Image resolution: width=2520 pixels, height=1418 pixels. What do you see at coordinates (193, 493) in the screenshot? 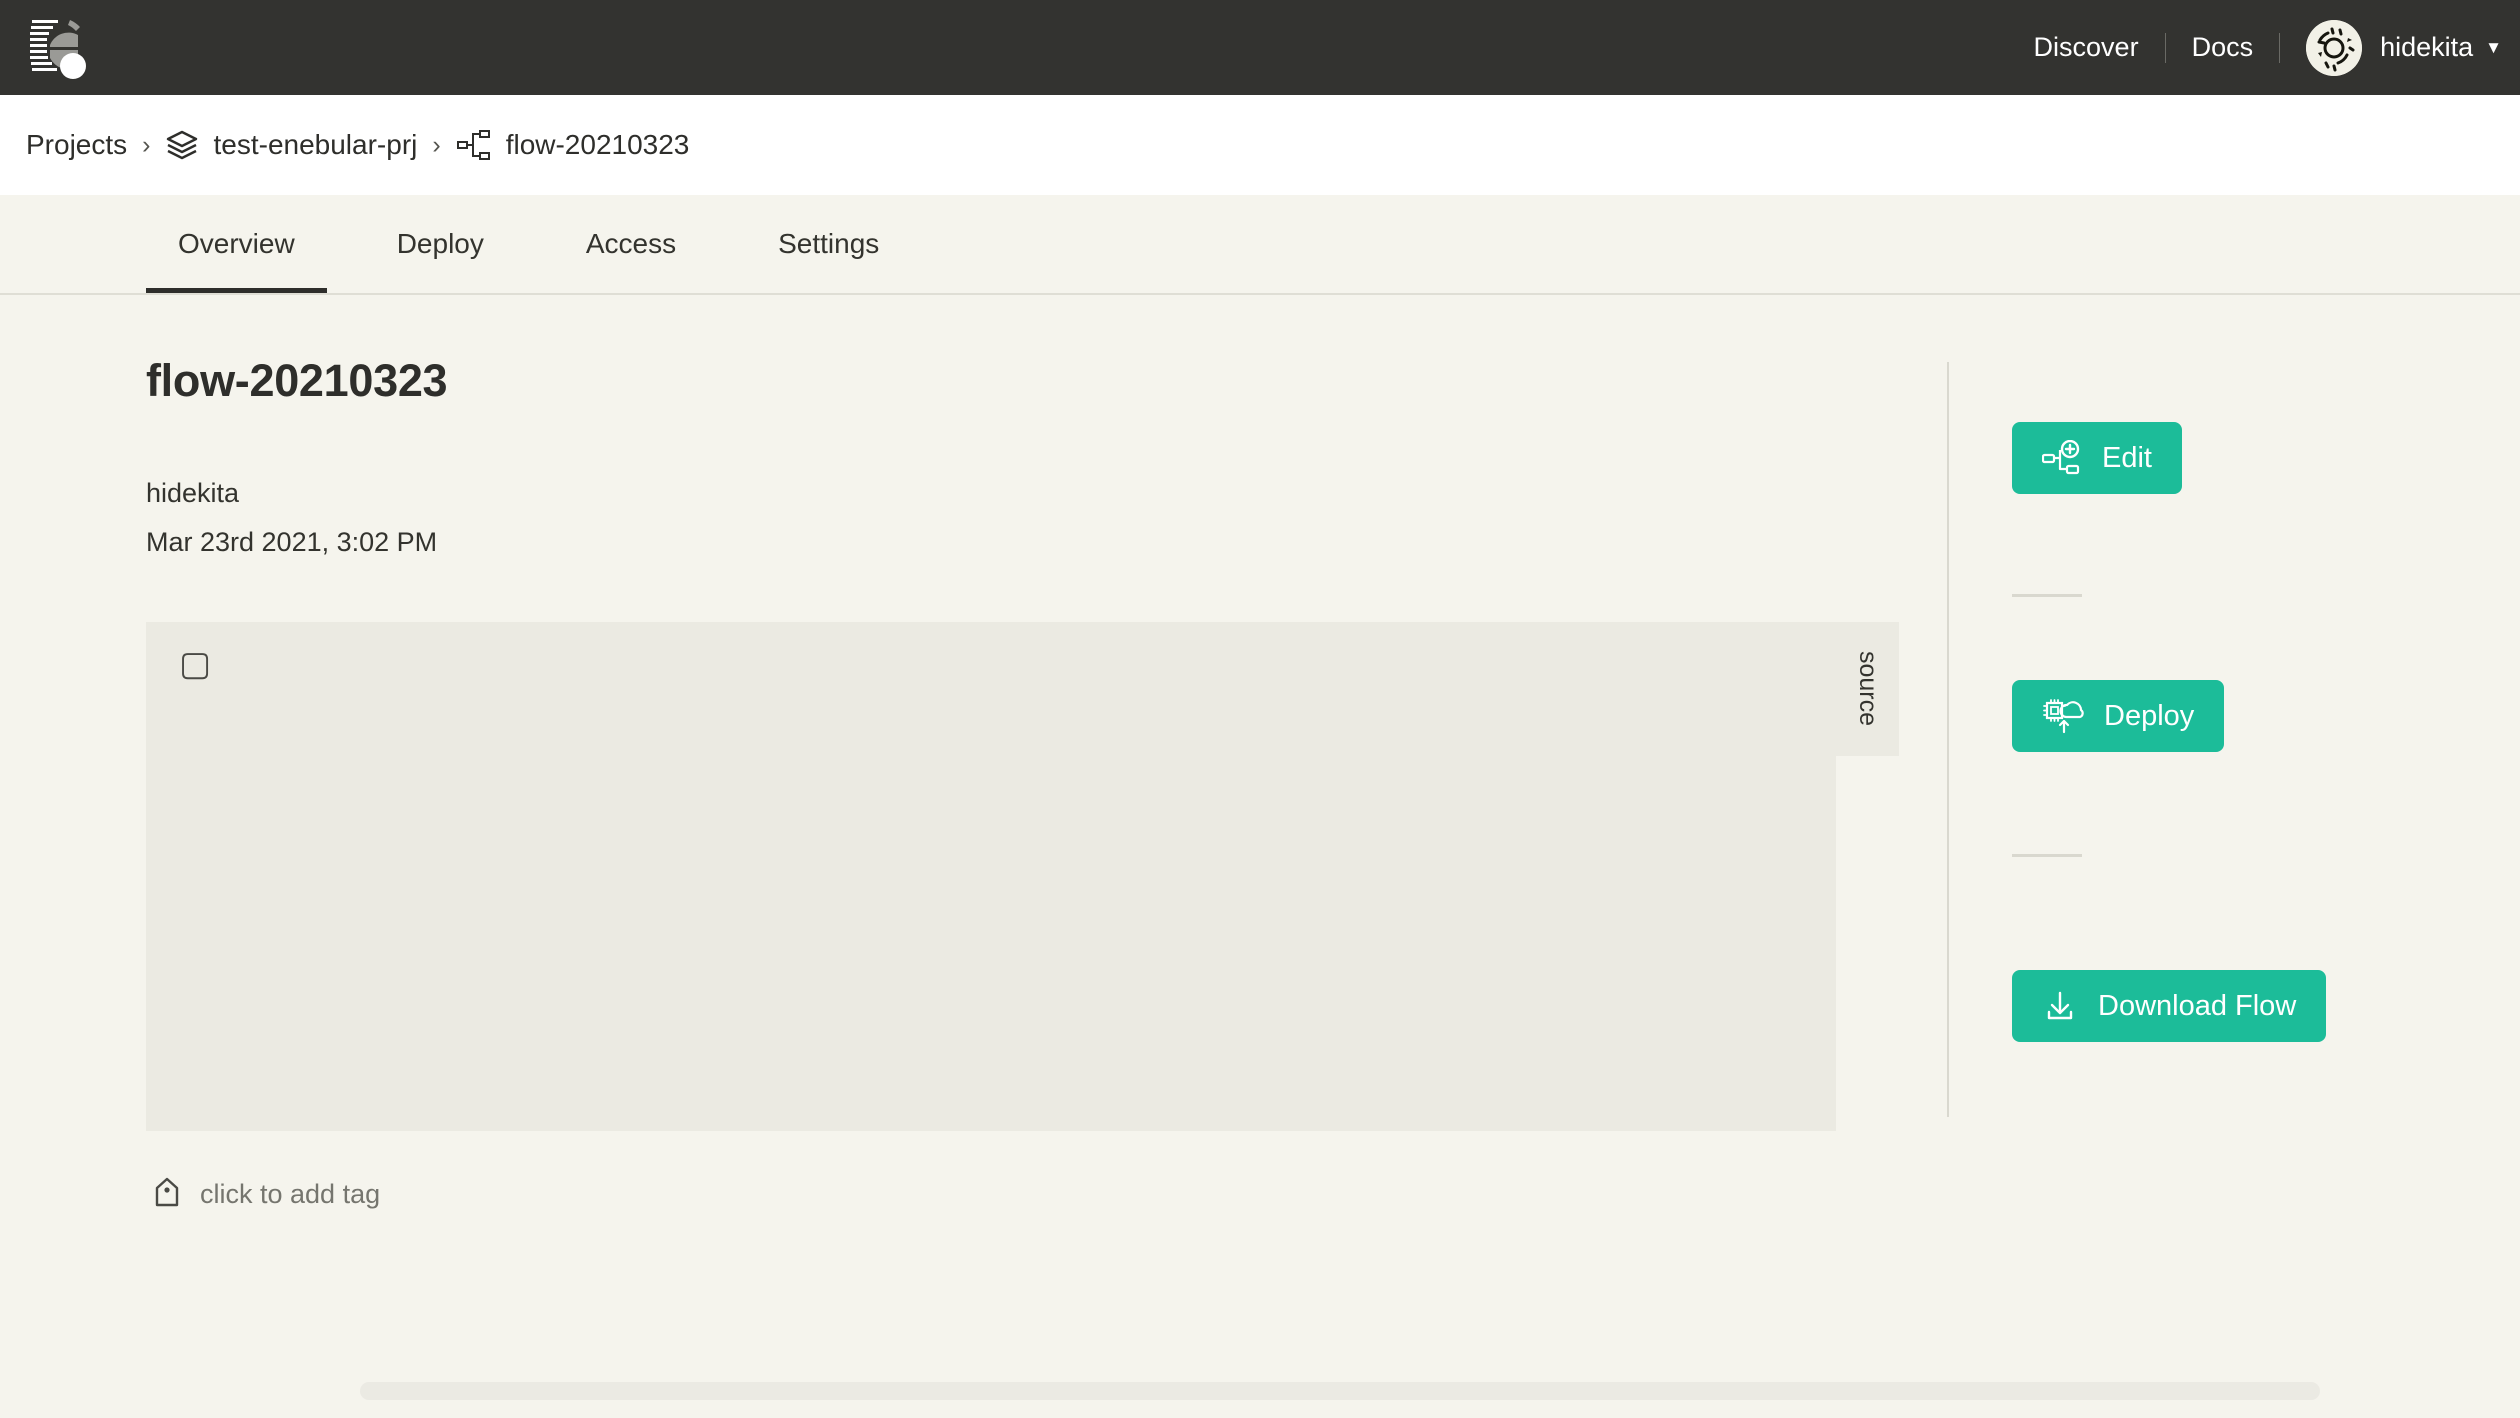
I see `flow-author-label: hidekita` at bounding box center [193, 493].